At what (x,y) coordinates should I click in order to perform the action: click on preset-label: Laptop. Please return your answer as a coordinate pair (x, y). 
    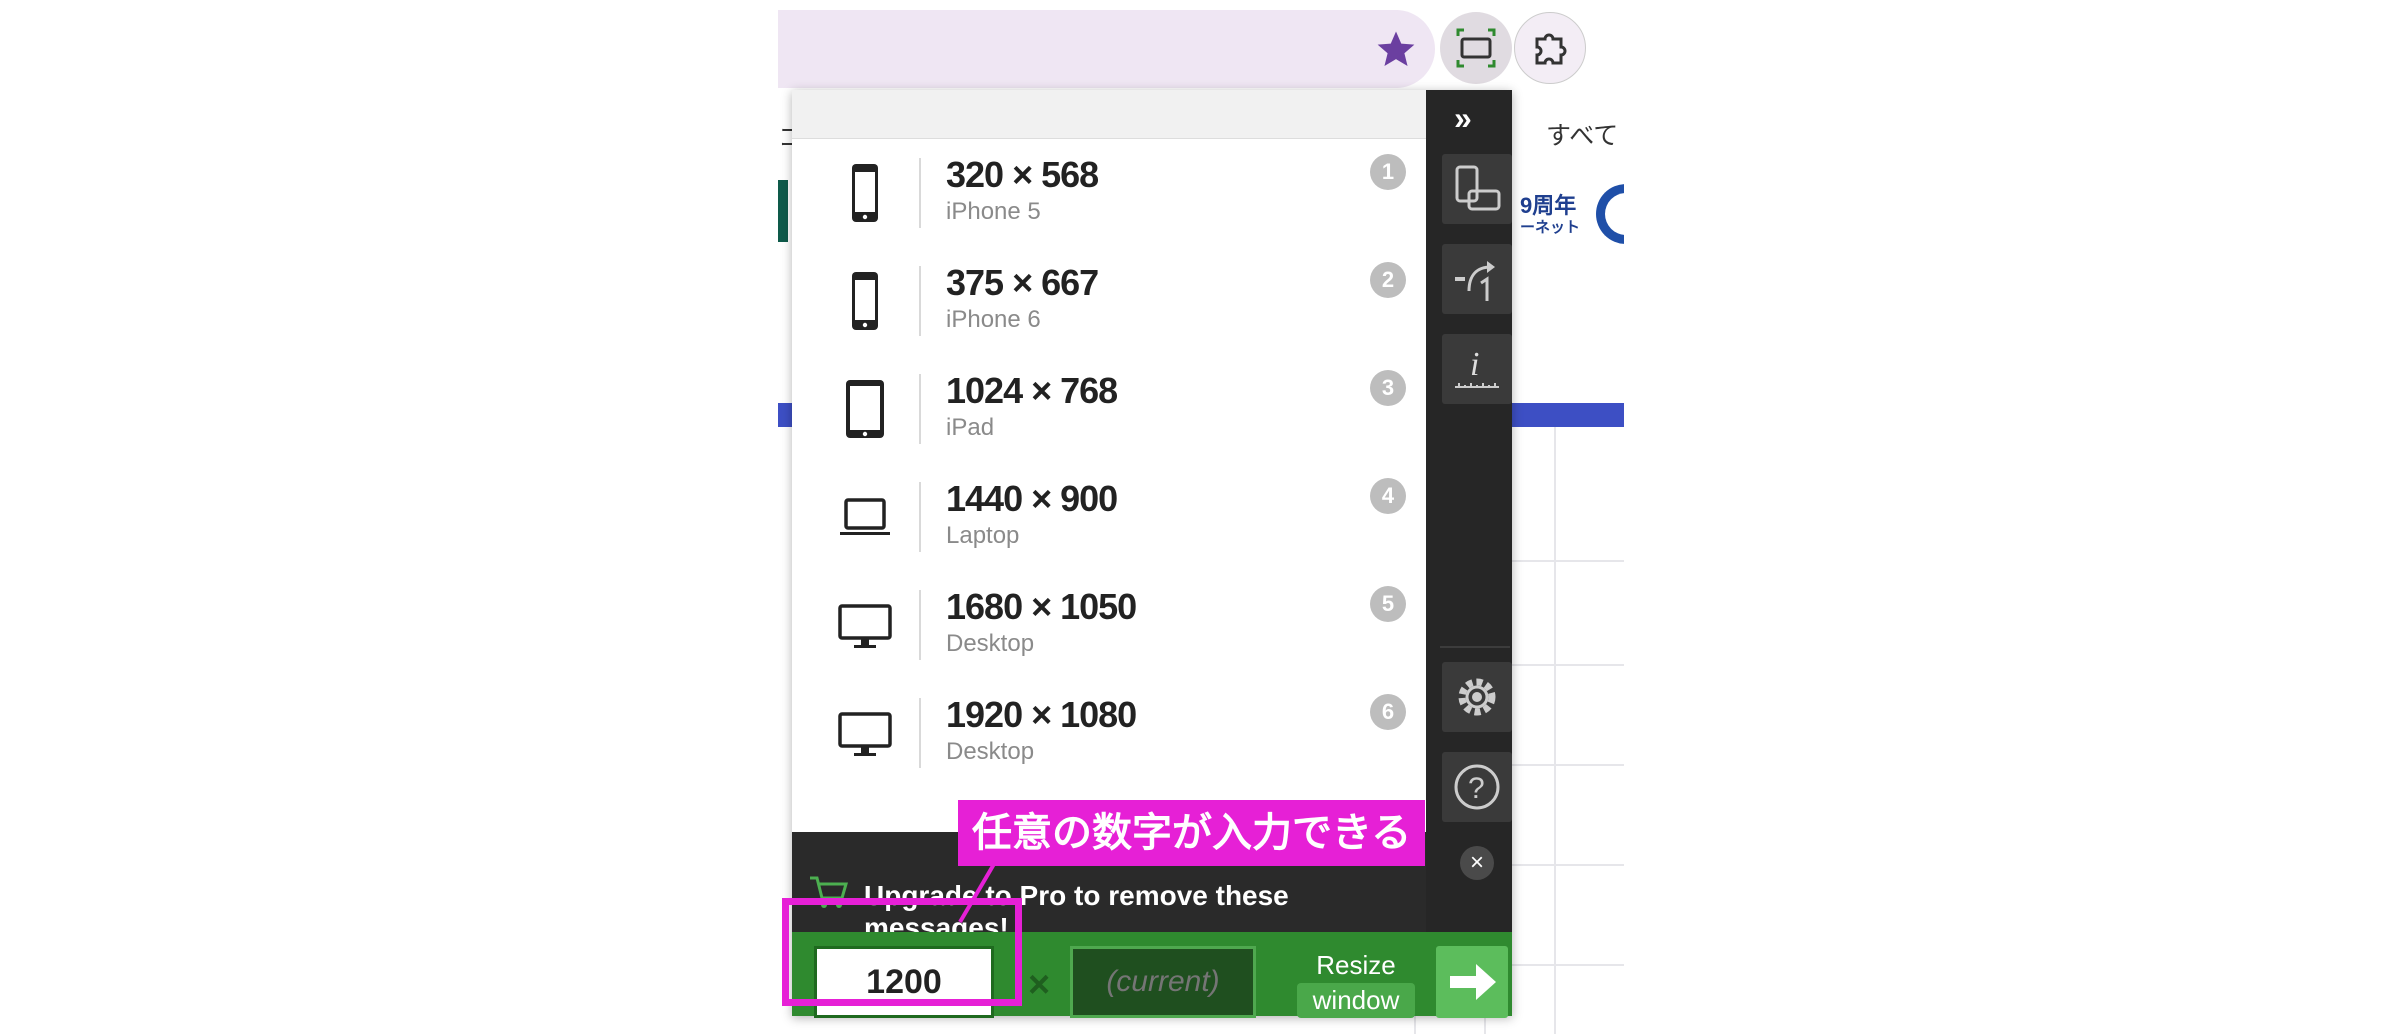
    Looking at the image, I should click on (983, 535).